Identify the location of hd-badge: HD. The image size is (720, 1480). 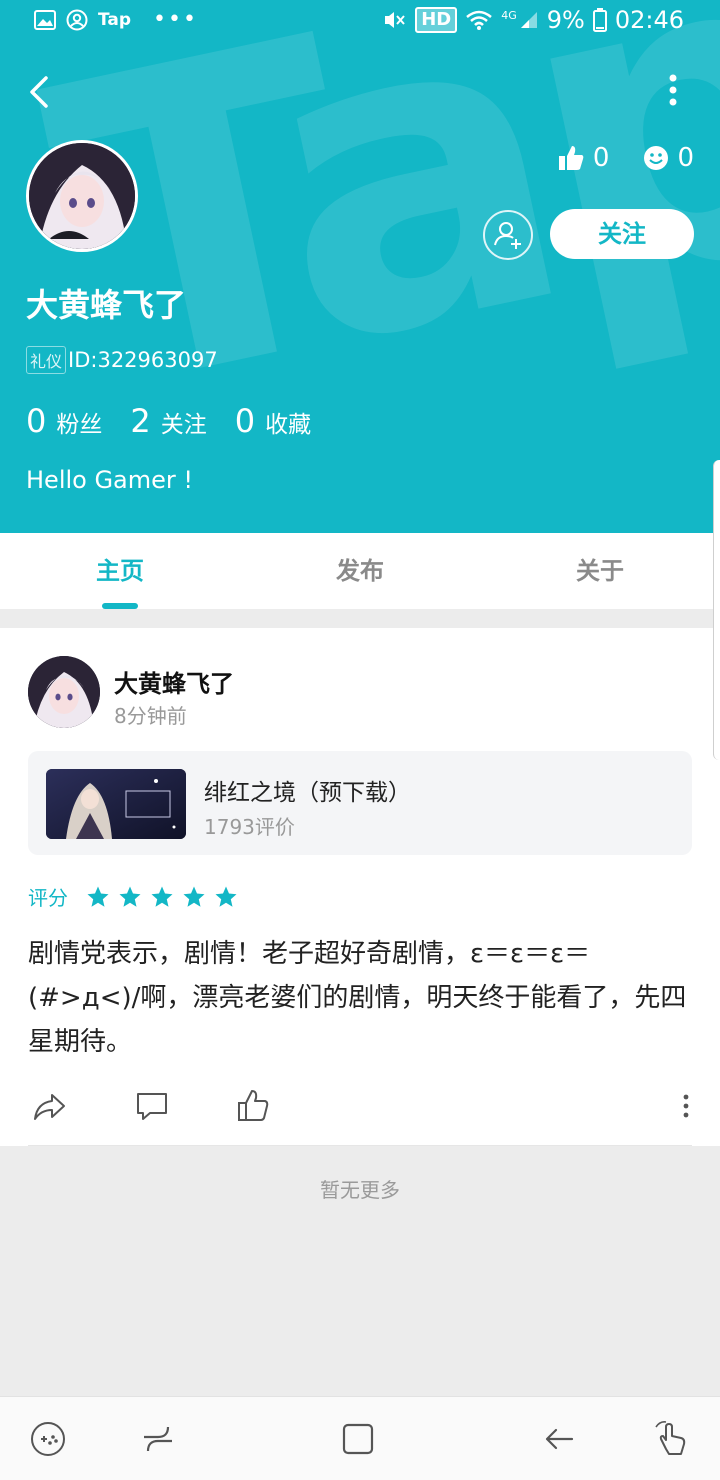
(436, 20).